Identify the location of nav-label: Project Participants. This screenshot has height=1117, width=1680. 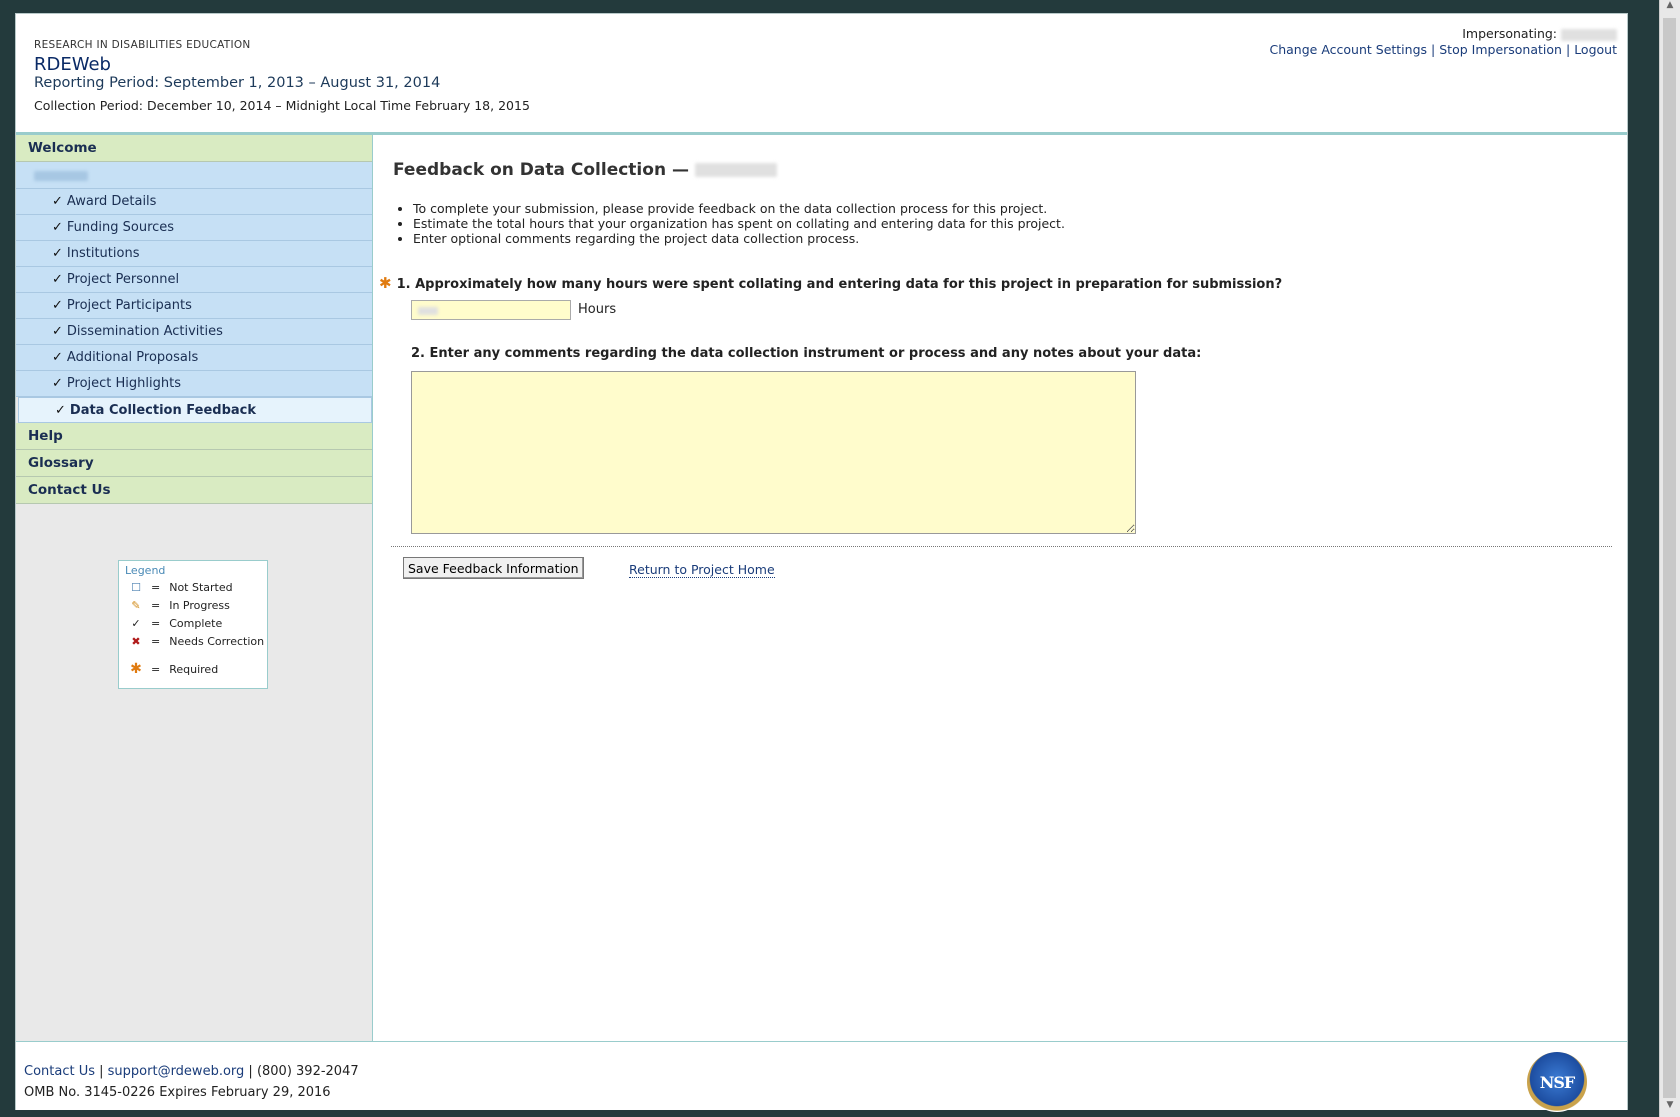
(129, 305).